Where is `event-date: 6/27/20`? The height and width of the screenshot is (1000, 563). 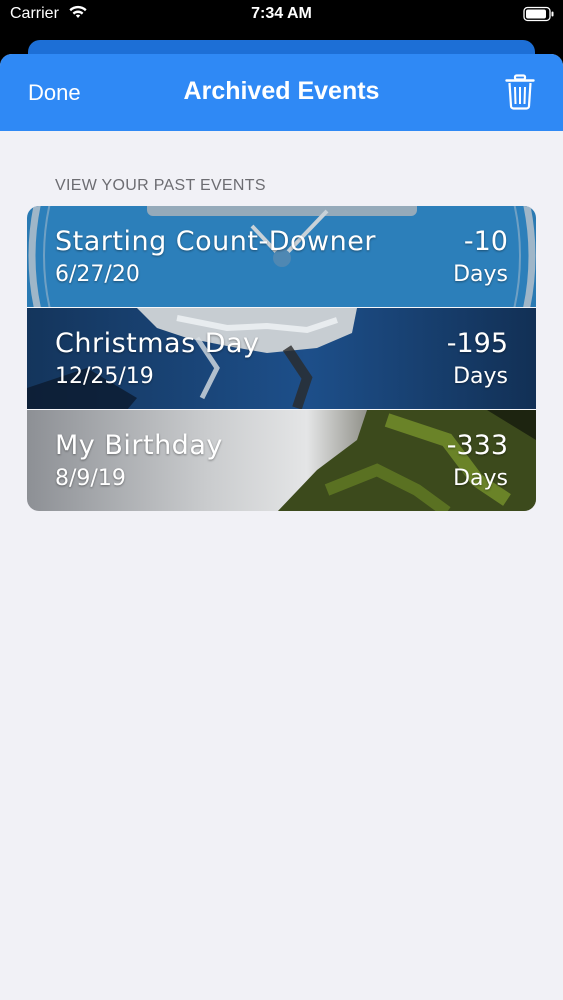 event-date: 6/27/20 is located at coordinates (97, 274).